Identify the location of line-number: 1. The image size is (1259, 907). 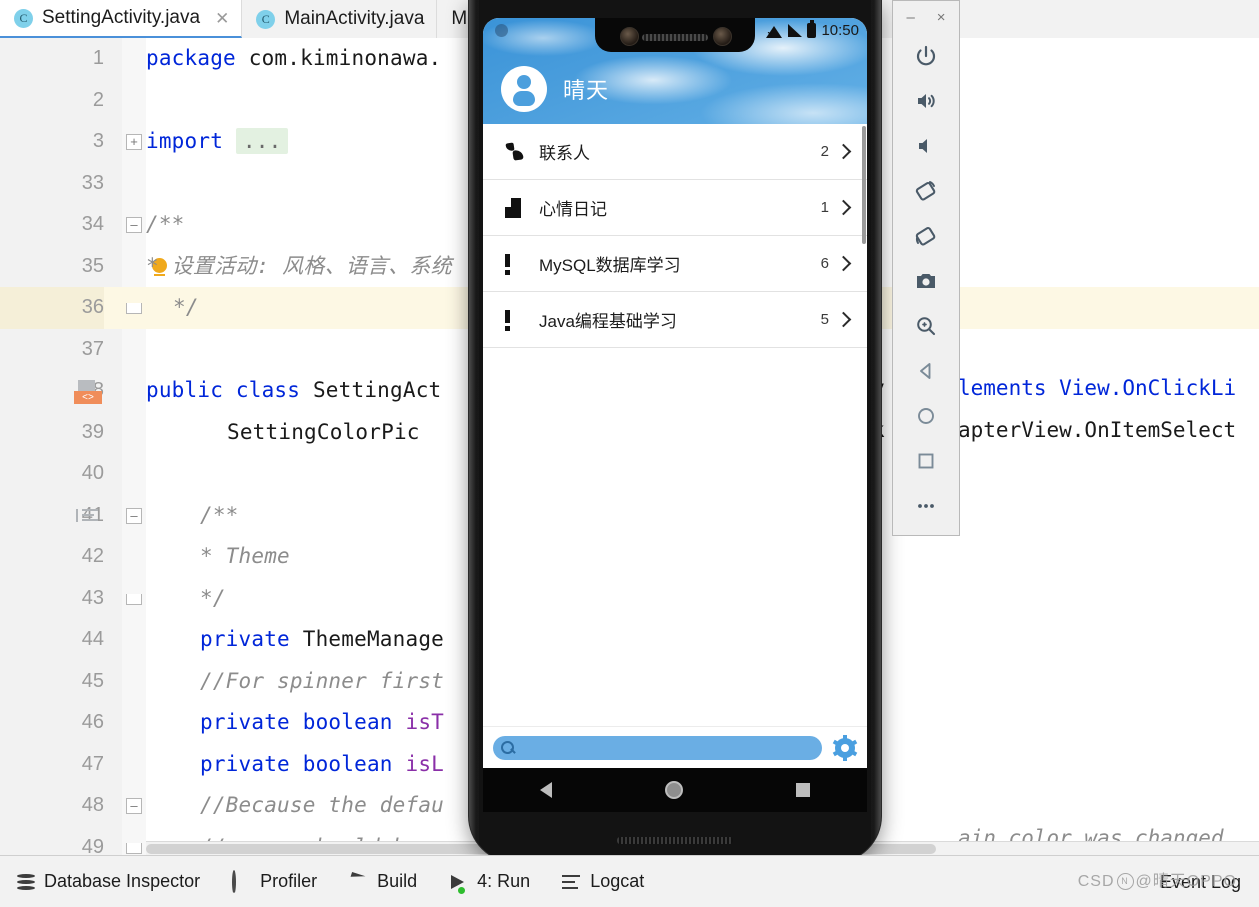
(98, 58).